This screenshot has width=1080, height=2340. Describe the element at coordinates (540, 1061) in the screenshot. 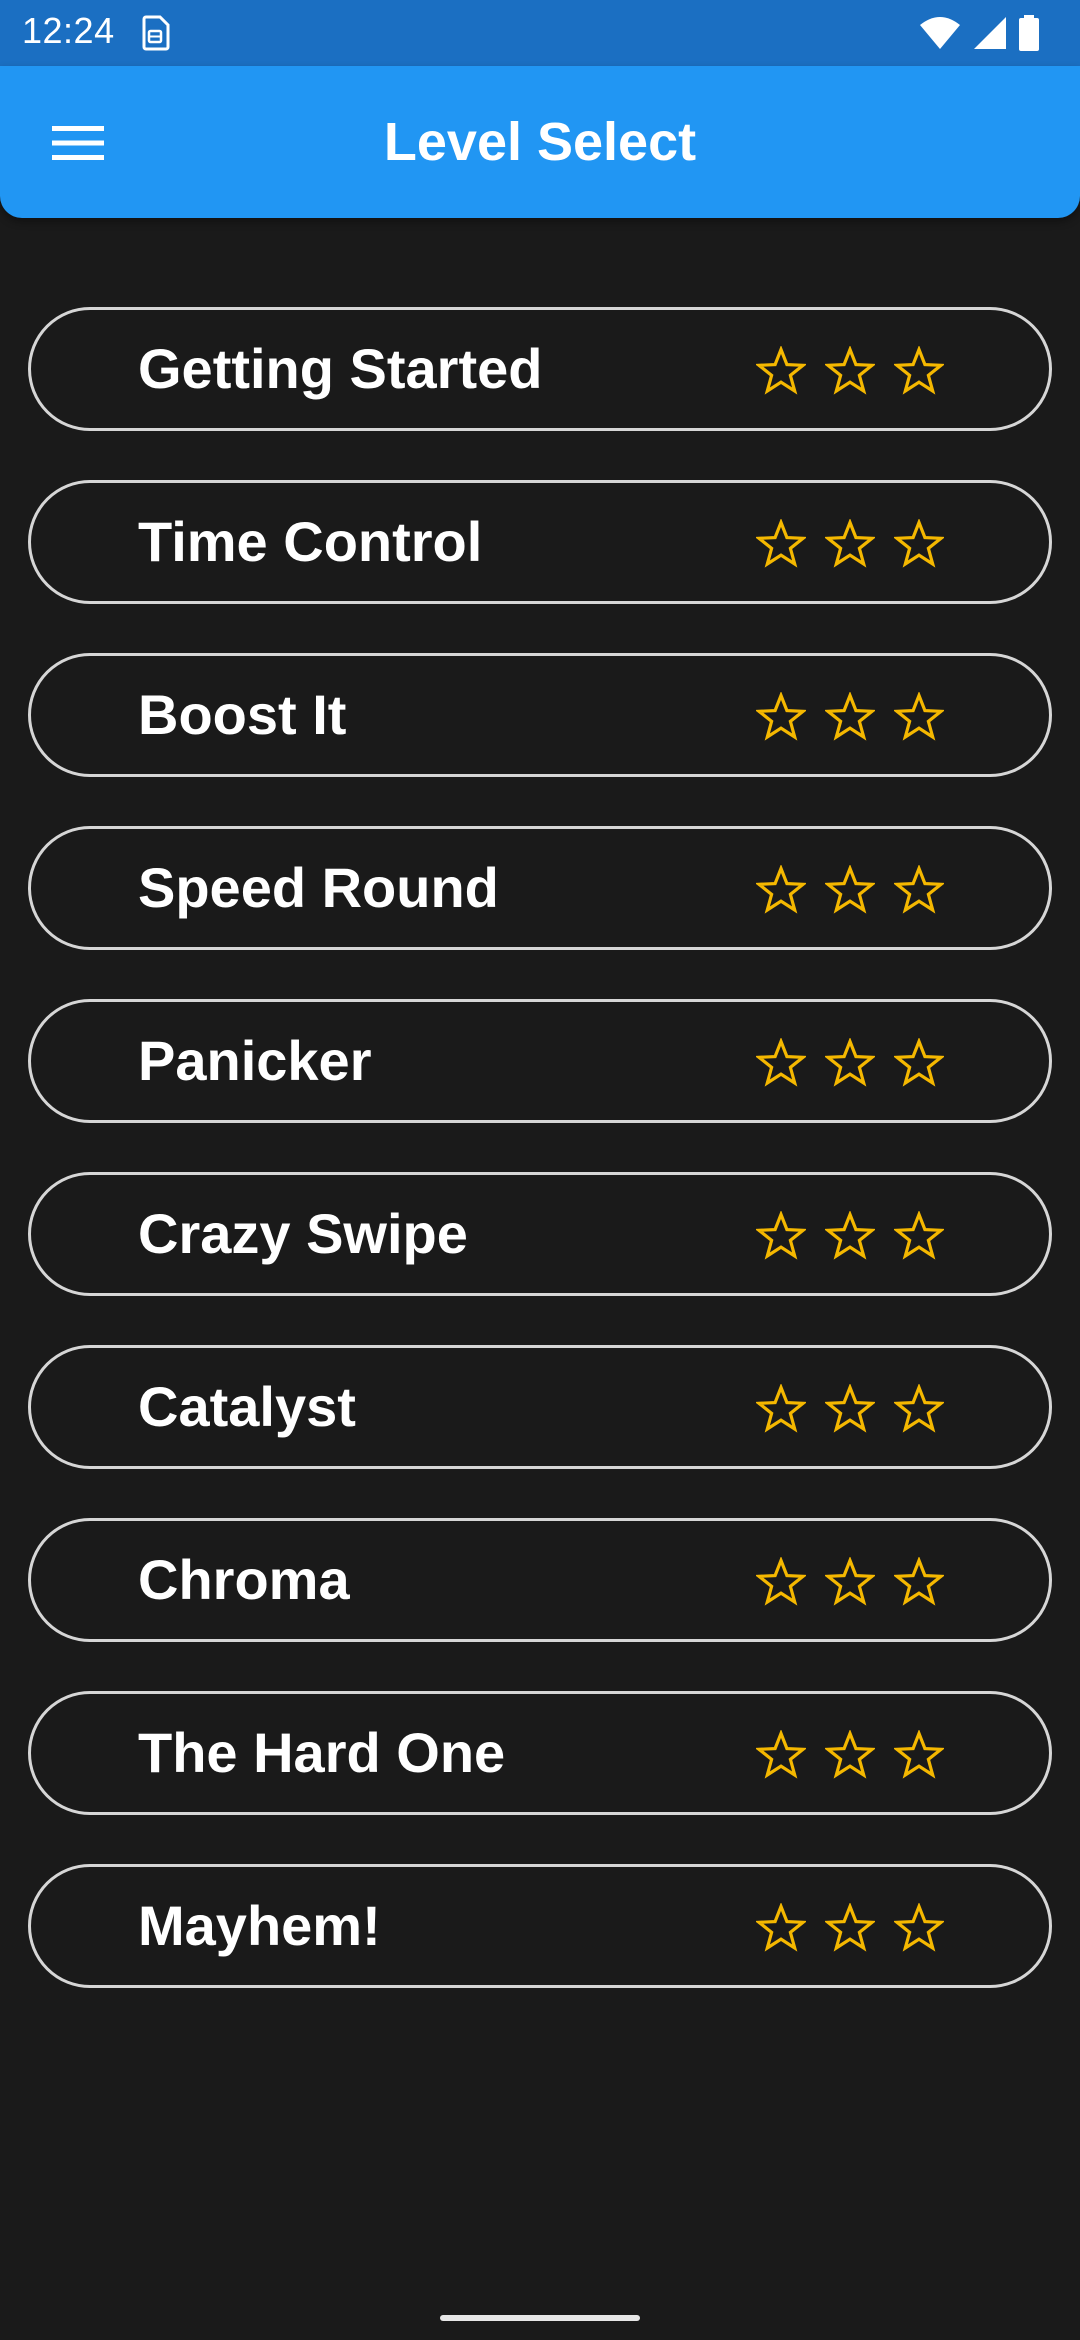

I see `level-item: Panicker` at that location.